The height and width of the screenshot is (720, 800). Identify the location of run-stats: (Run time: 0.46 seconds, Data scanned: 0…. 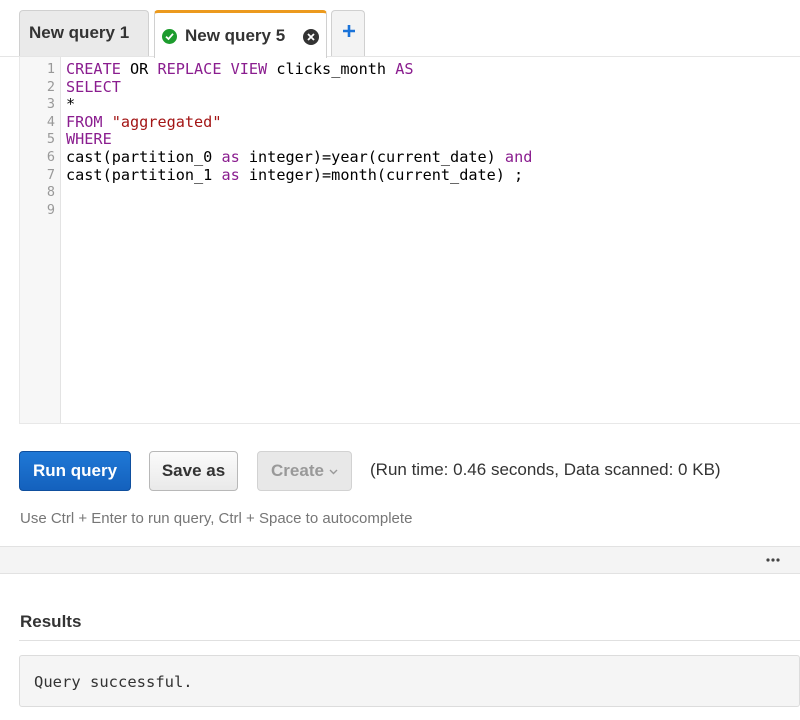
(545, 469).